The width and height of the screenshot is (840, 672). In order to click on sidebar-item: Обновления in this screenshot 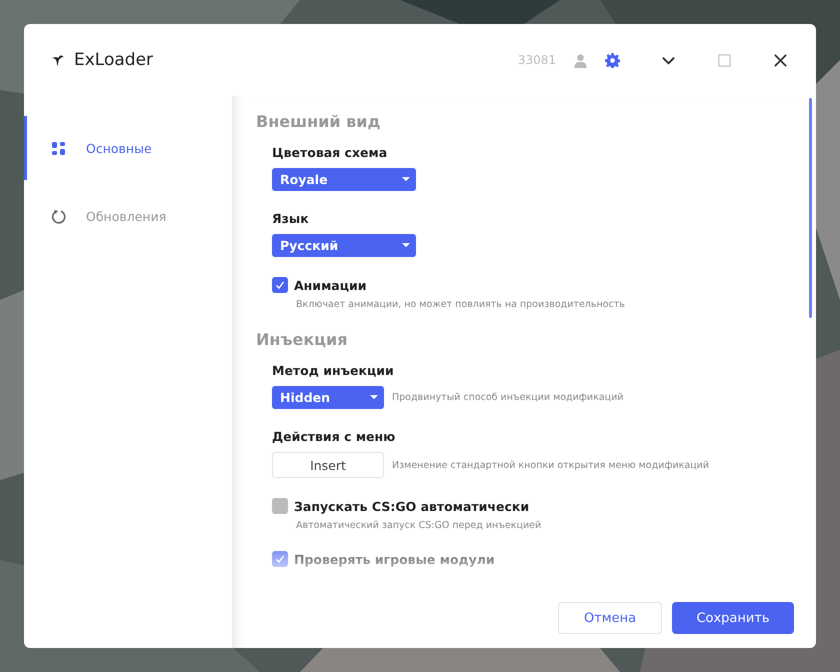, I will do `click(128, 216)`.